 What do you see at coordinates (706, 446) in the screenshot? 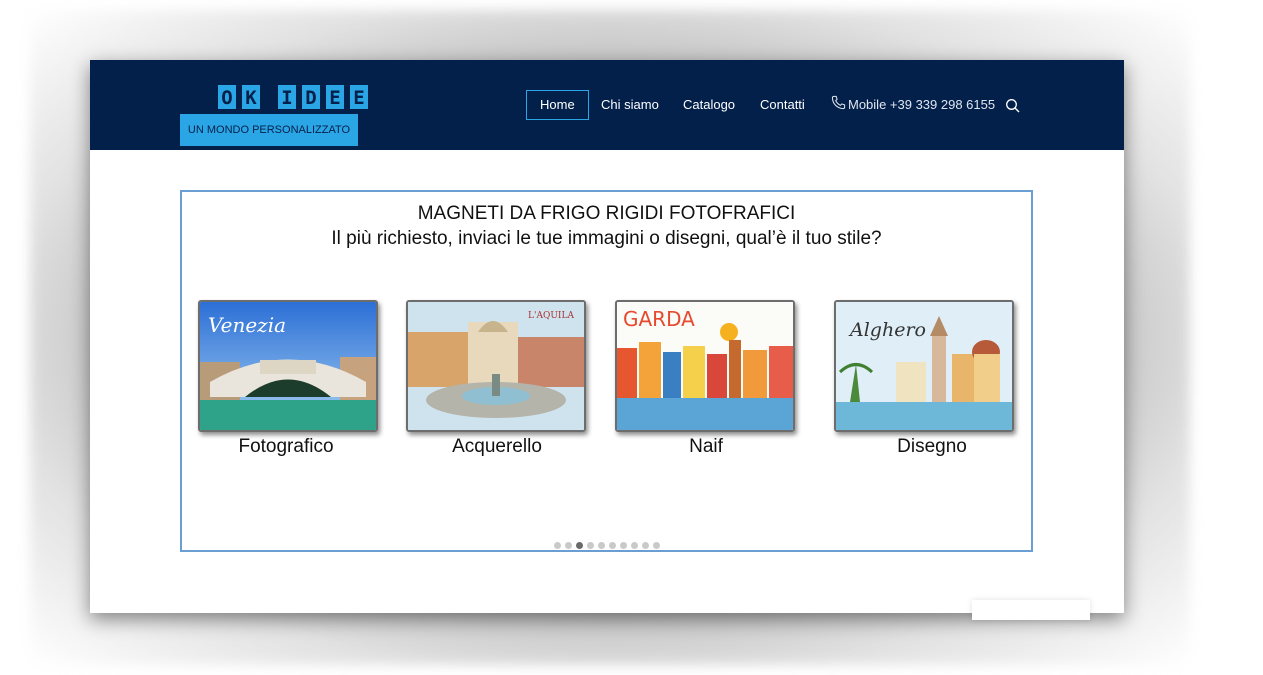
I see `magnet-label: Naif` at bounding box center [706, 446].